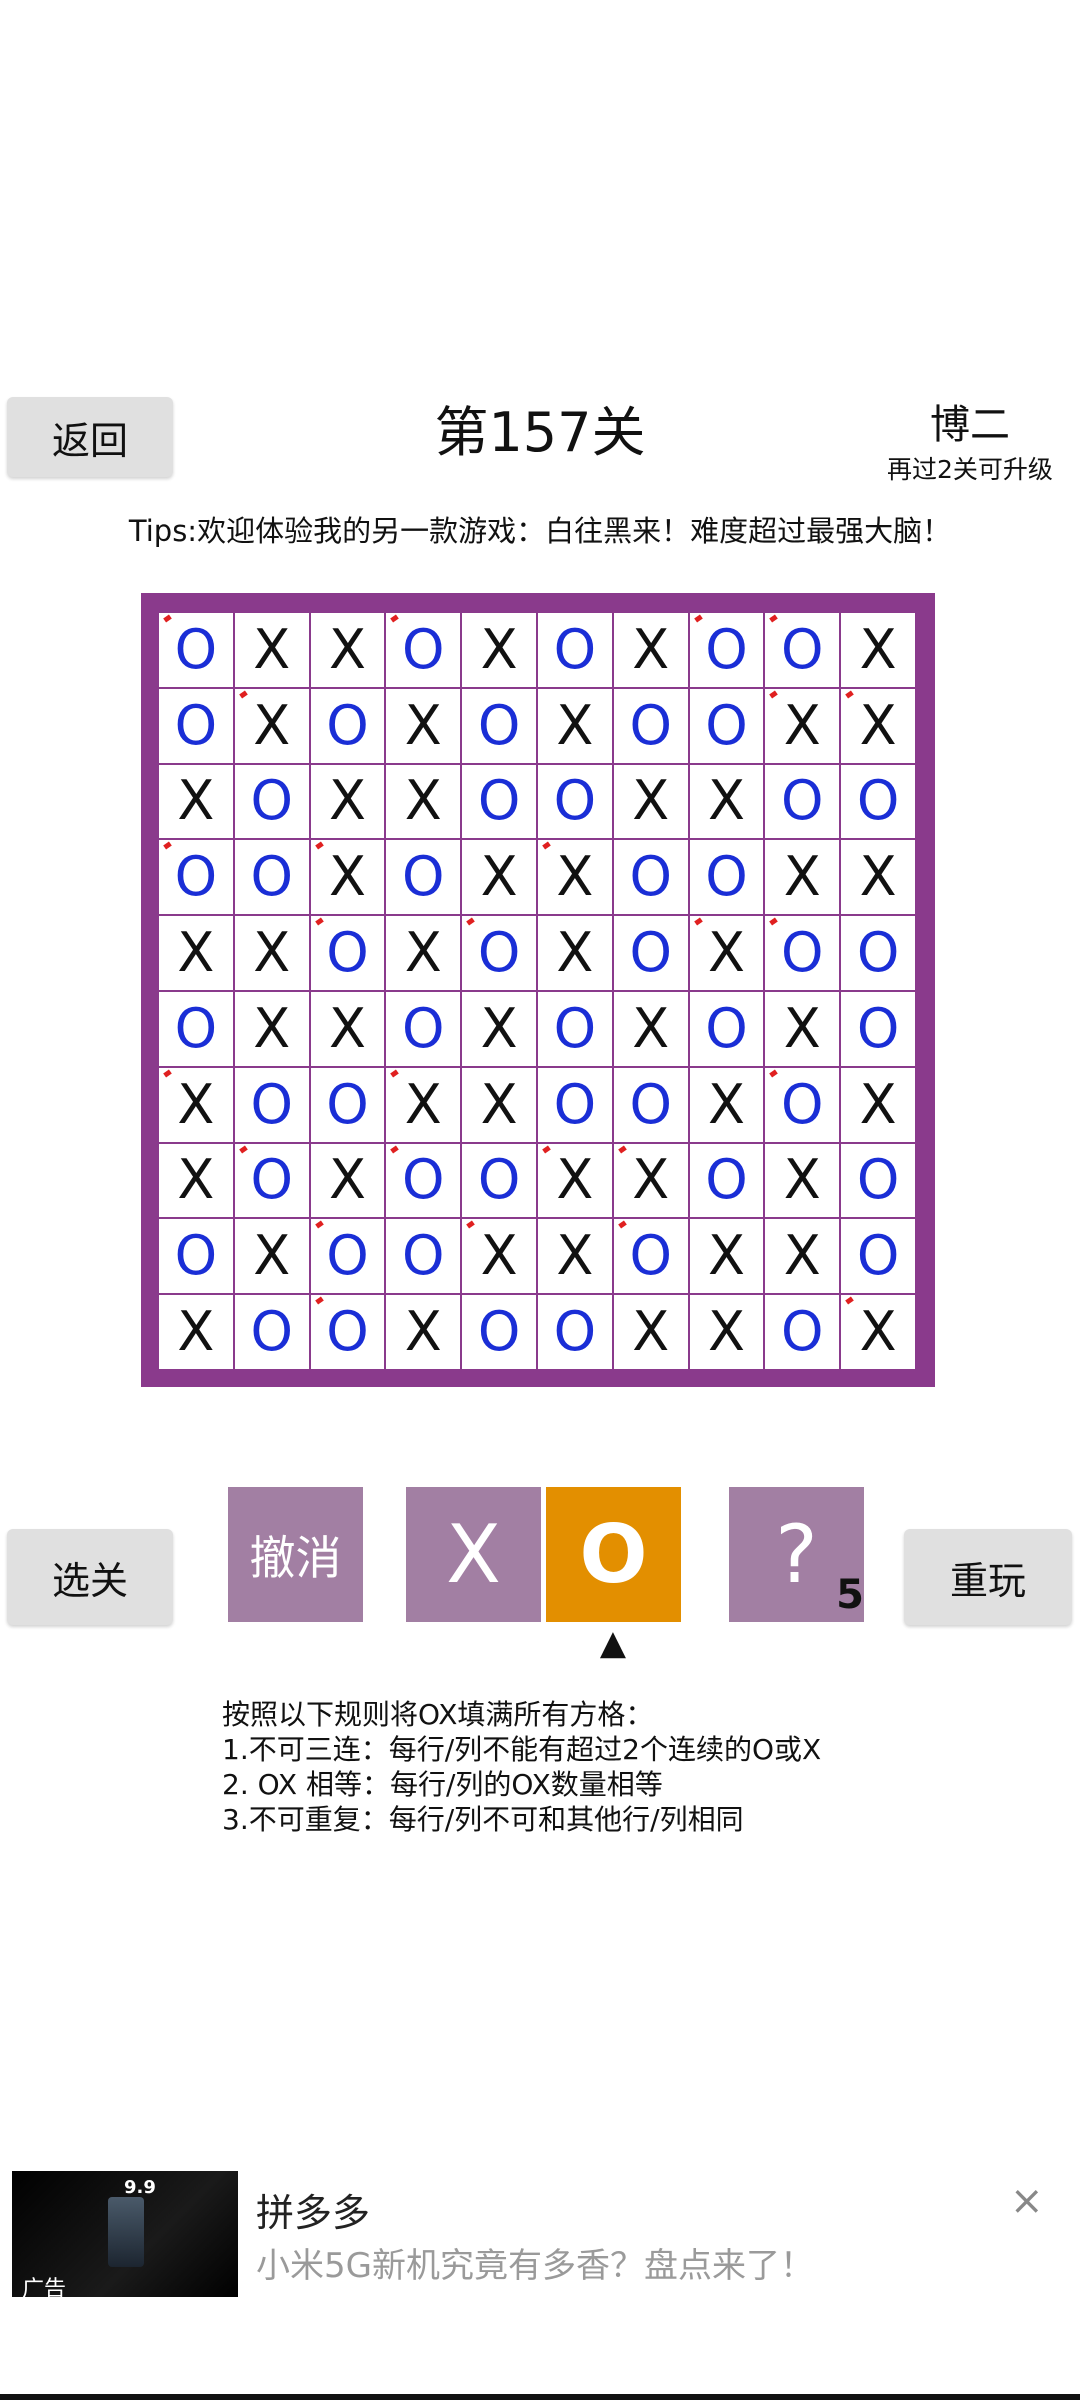  I want to click on o-select-button: O, so click(613, 1554).